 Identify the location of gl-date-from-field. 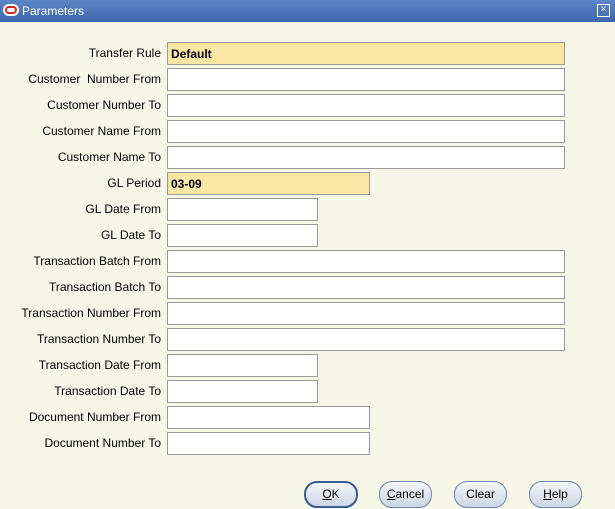
(242, 209).